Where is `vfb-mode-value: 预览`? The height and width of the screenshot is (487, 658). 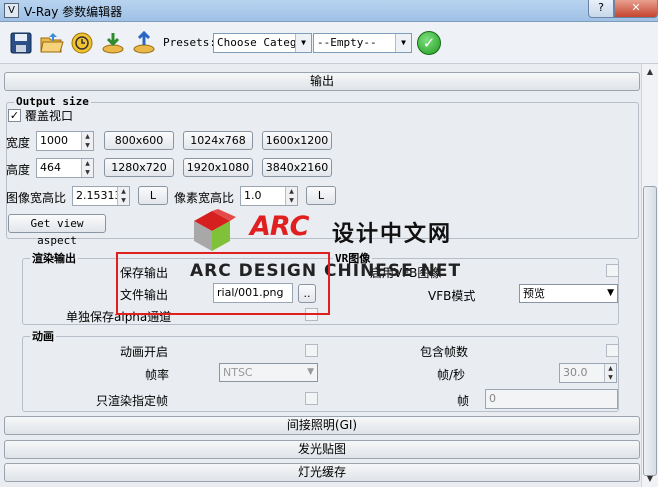 vfb-mode-value: 预览 is located at coordinates (534, 293).